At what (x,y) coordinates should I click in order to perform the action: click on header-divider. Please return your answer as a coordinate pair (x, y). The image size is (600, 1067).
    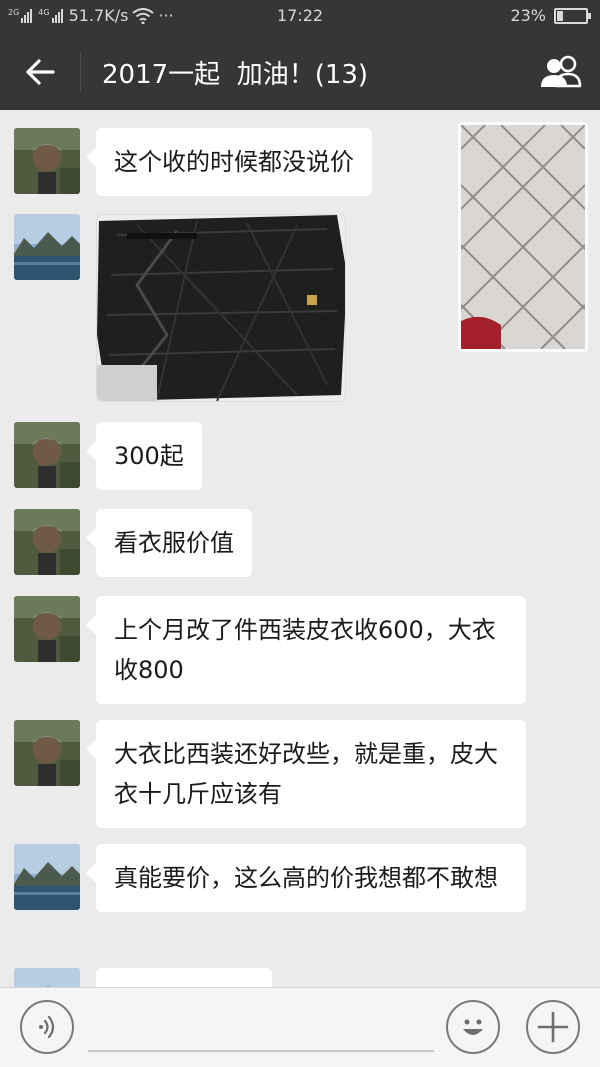
    Looking at the image, I should click on (80, 72).